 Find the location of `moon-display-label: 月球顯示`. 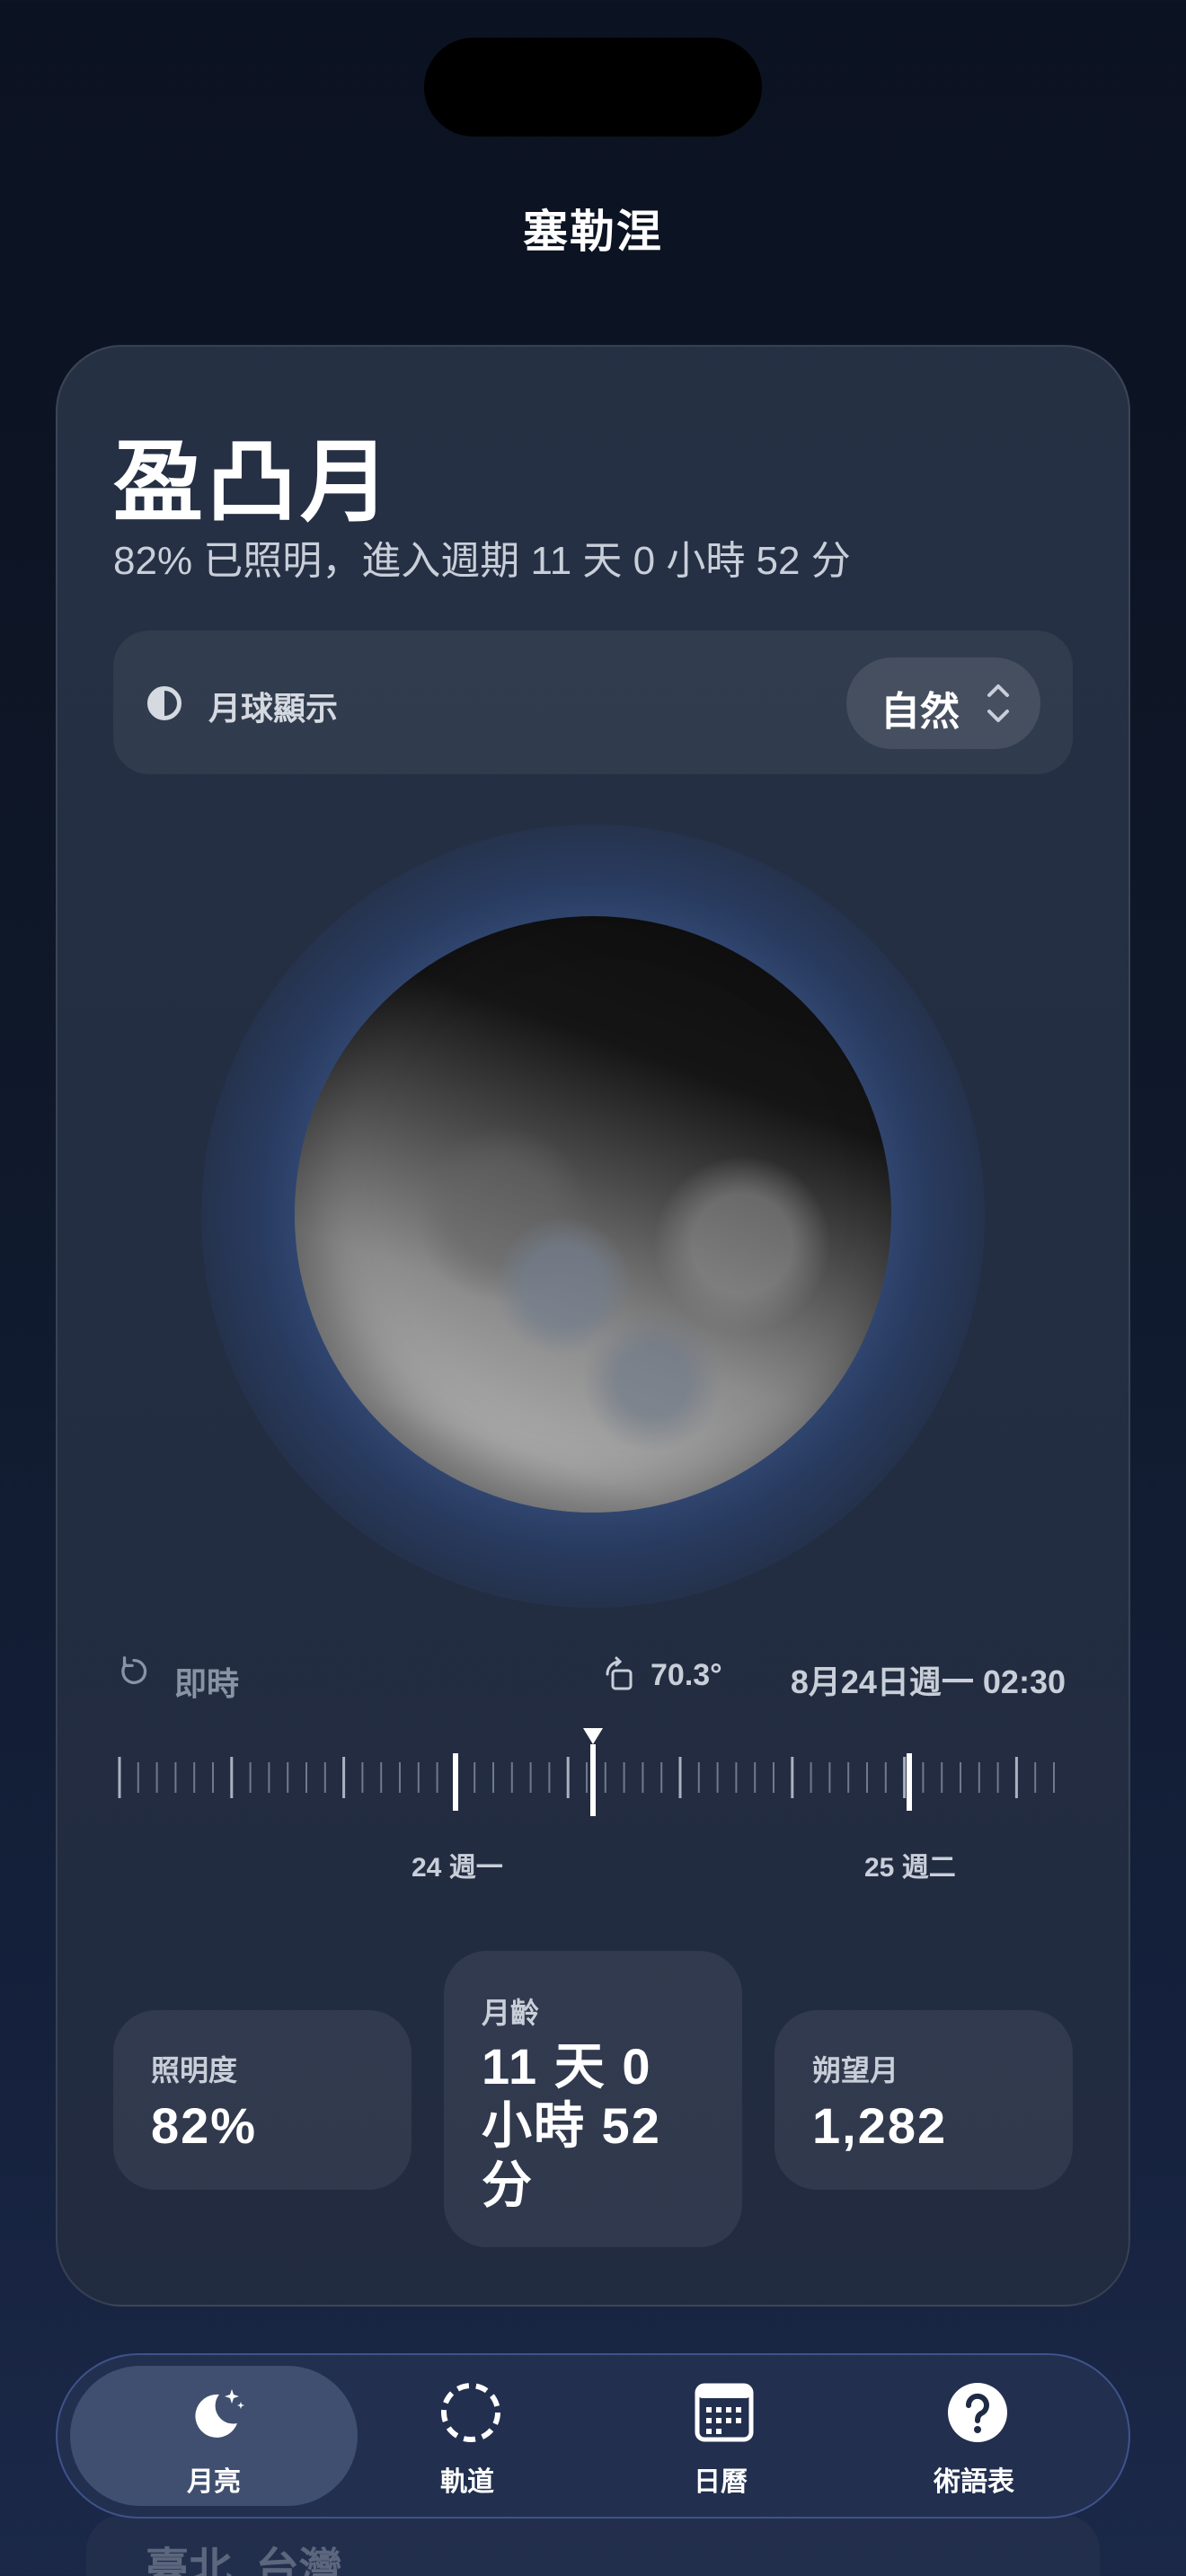

moon-display-label: 月球顯示 is located at coordinates (273, 708).